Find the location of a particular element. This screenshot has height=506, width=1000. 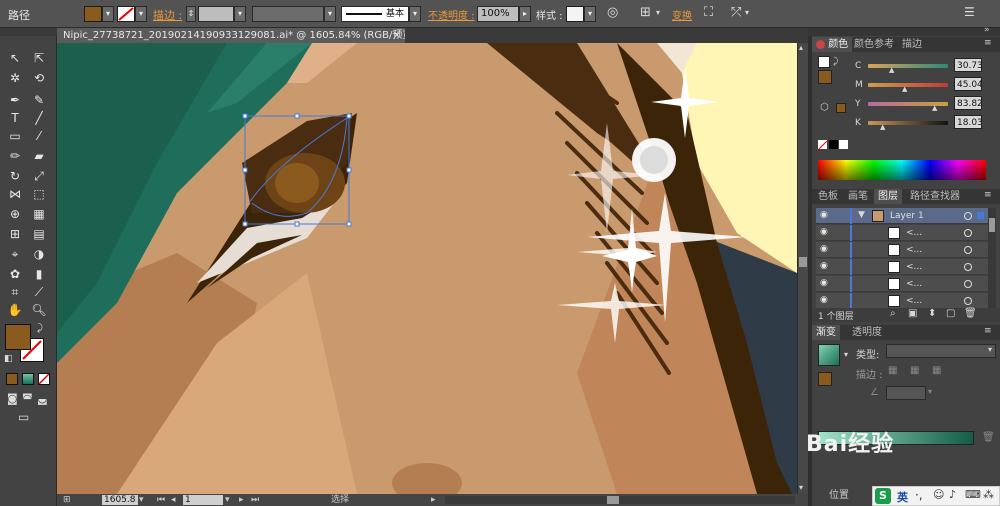

rotate-tool-icon: ↻ is located at coordinates (15, 176).